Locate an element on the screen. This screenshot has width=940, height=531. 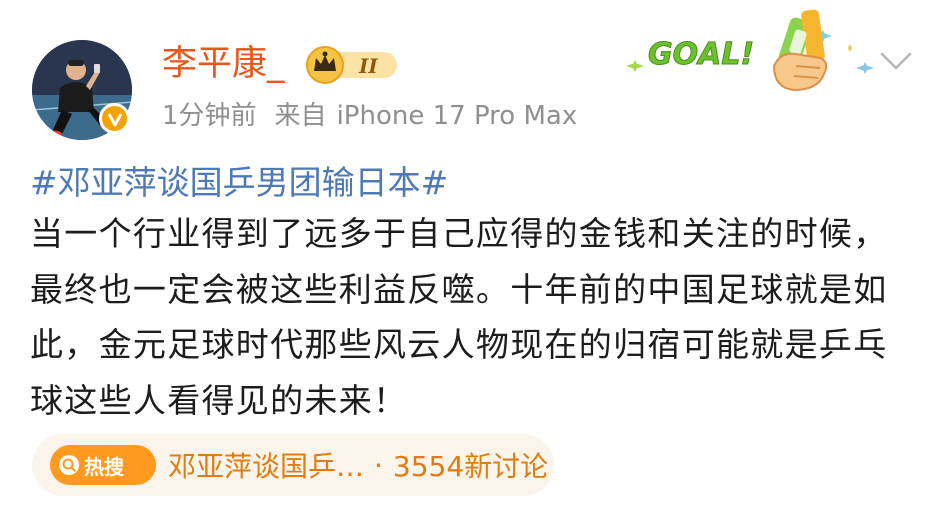
post-time: 1分钟前 is located at coordinates (209, 116).